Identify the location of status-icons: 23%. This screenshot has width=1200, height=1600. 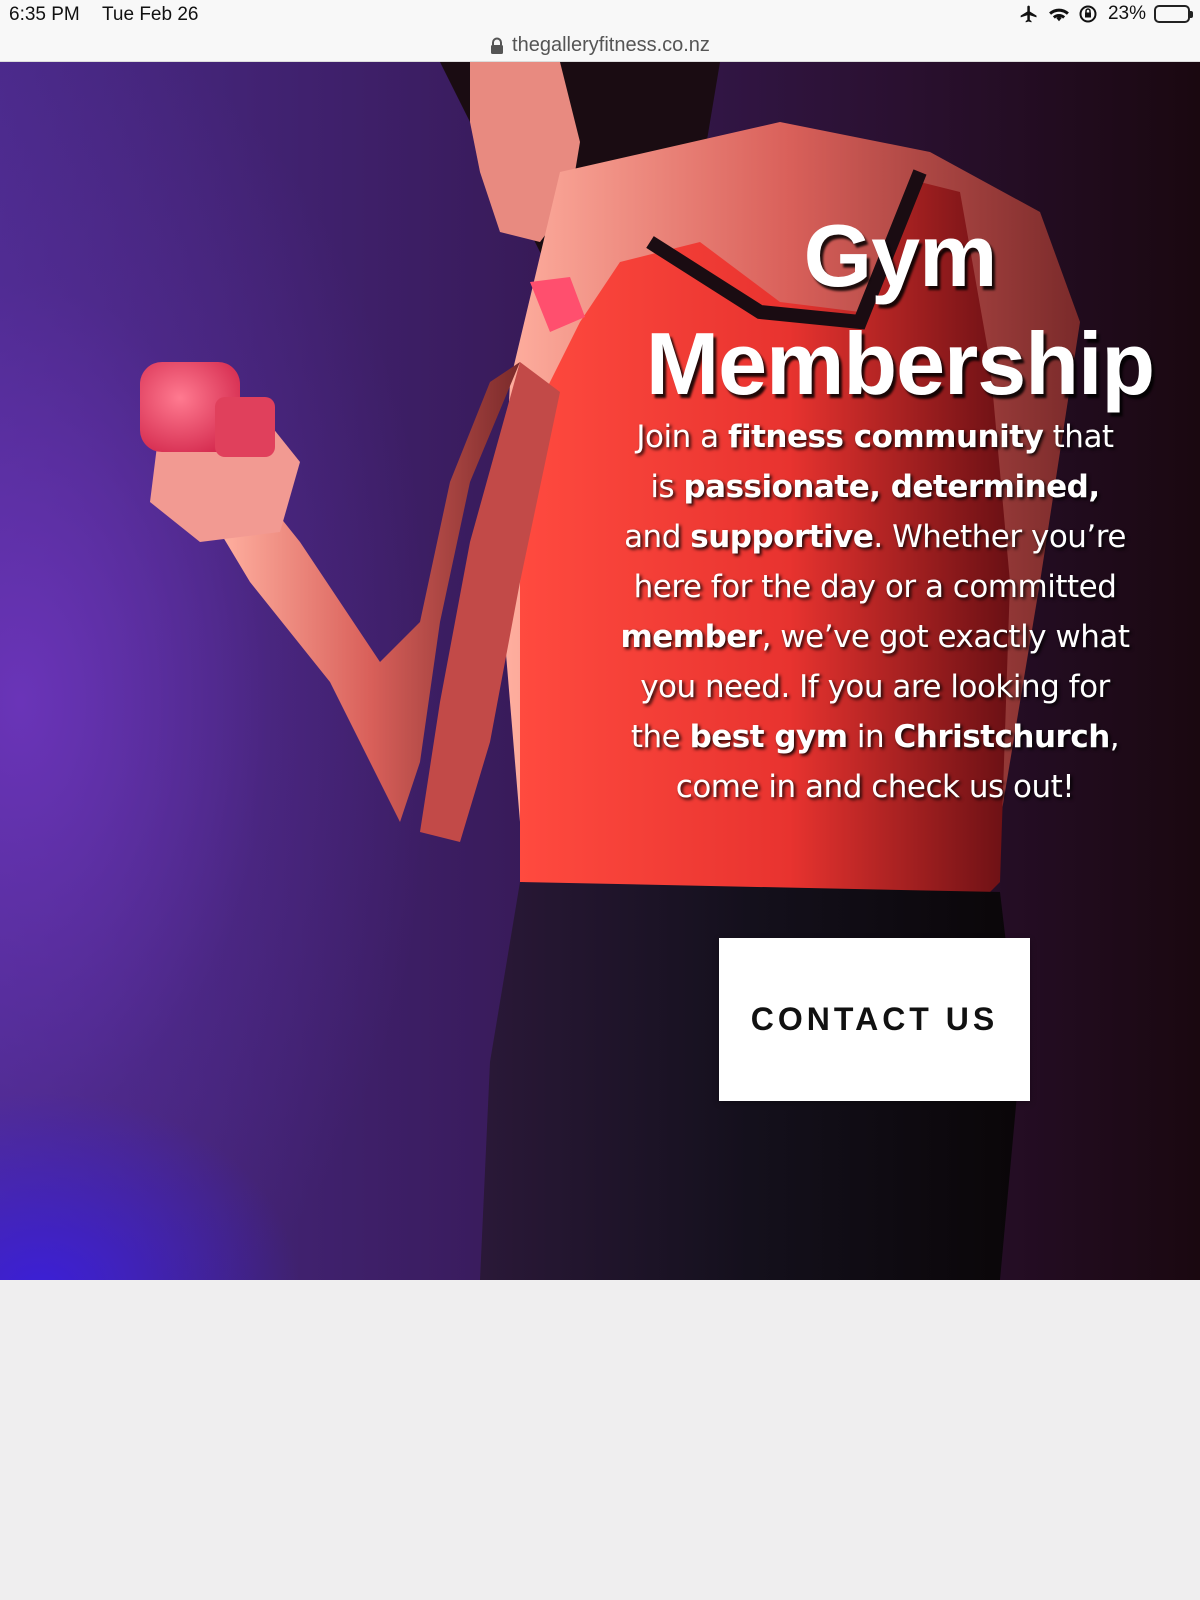
(1105, 14).